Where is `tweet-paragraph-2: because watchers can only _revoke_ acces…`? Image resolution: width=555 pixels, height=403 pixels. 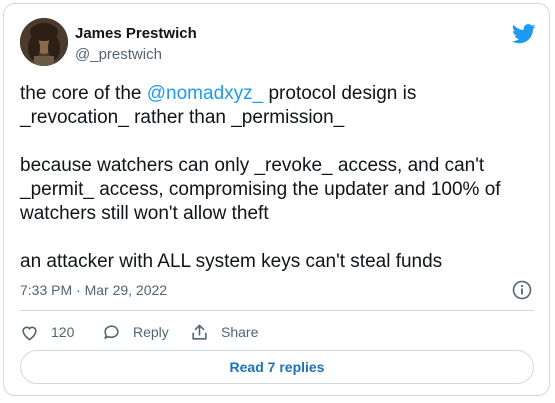 tweet-paragraph-2: because watchers can only _revoke_ acces… is located at coordinates (260, 189).